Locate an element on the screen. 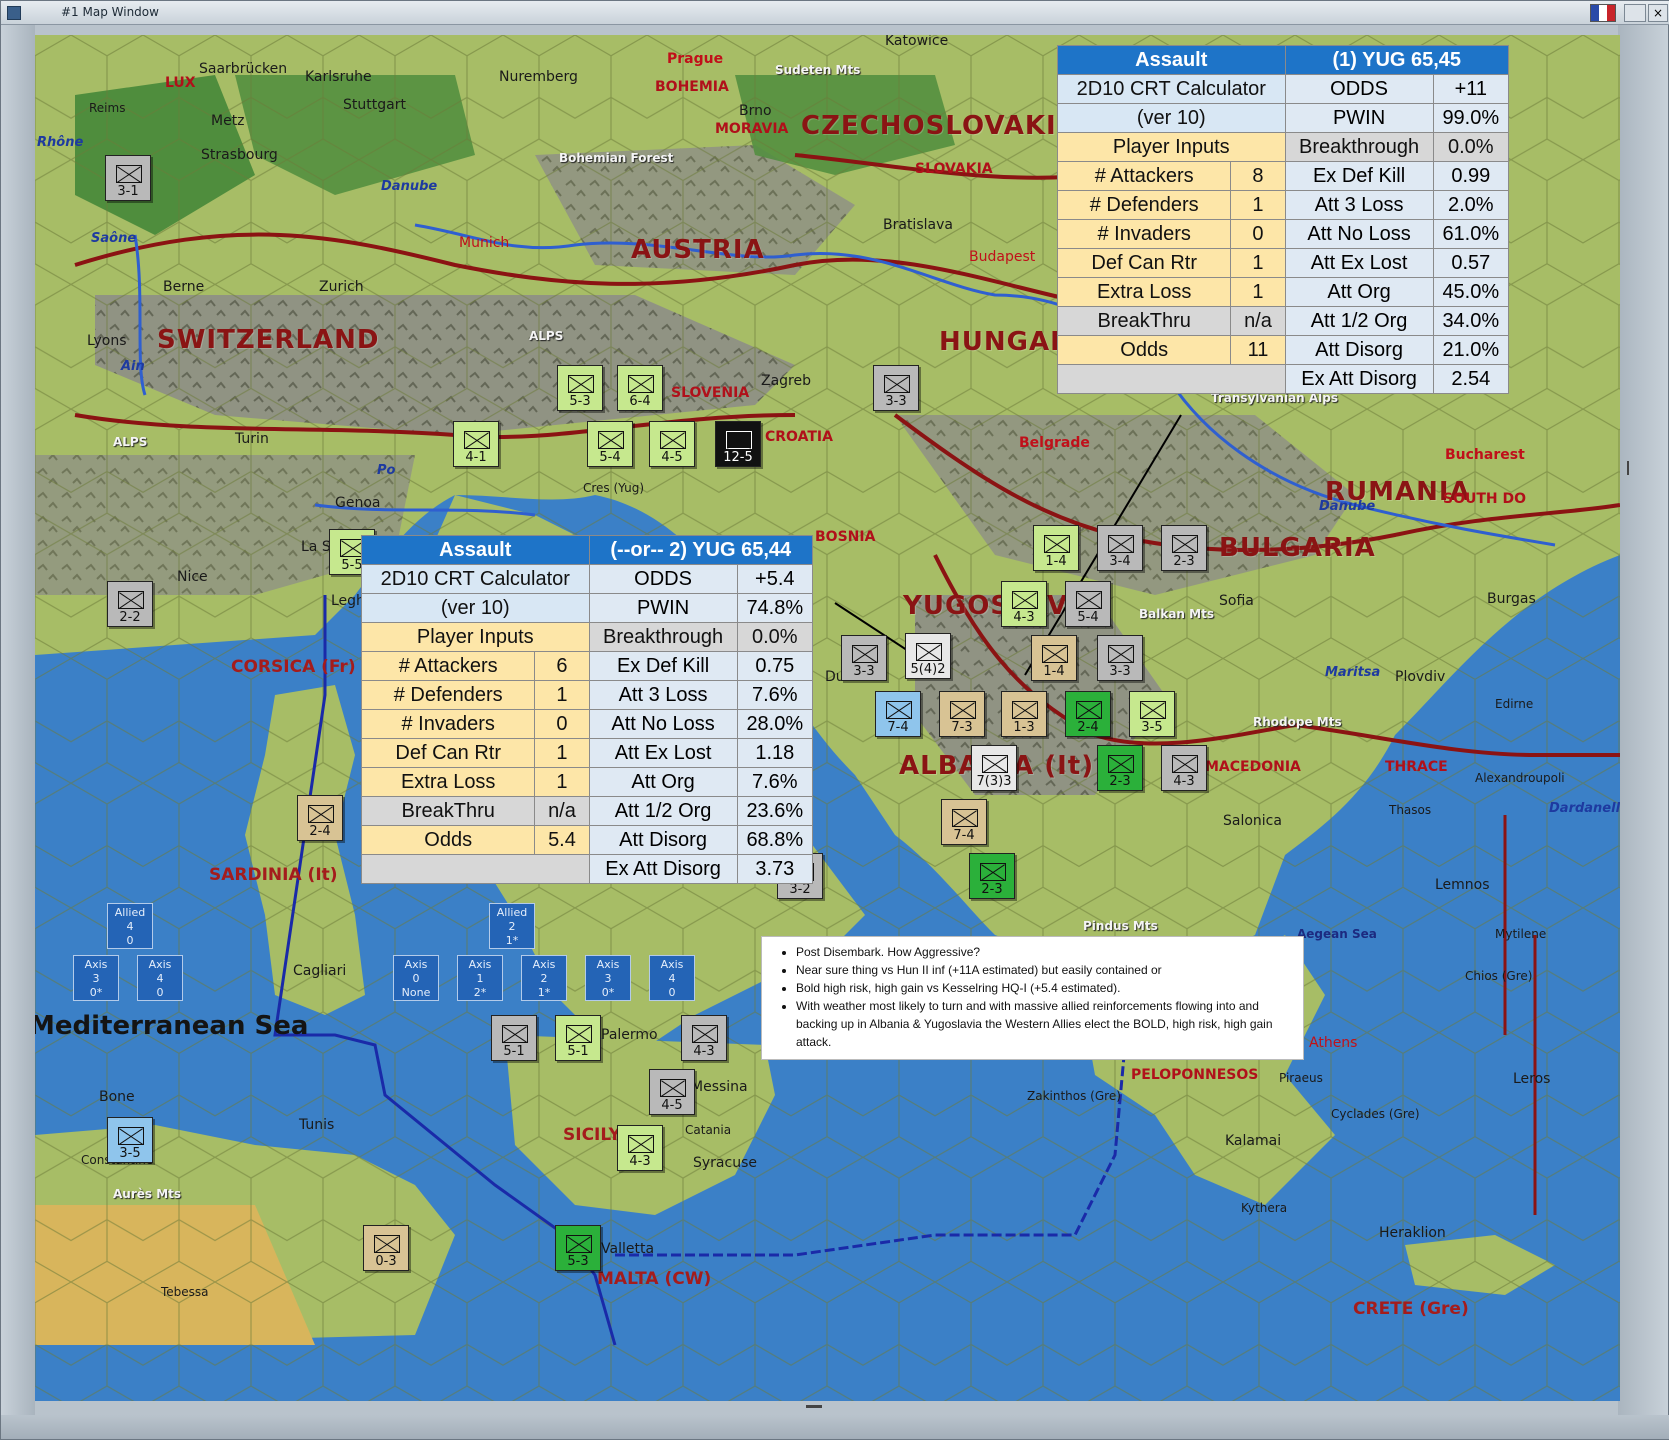 The image size is (1669, 1440). label-bohemian-forest: Bohemian Forest is located at coordinates (616, 158).